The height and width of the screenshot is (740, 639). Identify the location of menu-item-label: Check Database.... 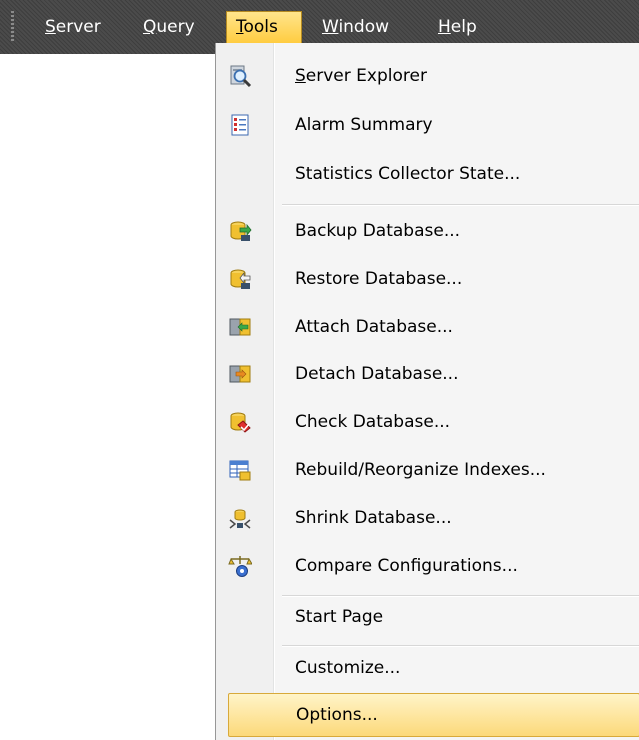
(373, 422).